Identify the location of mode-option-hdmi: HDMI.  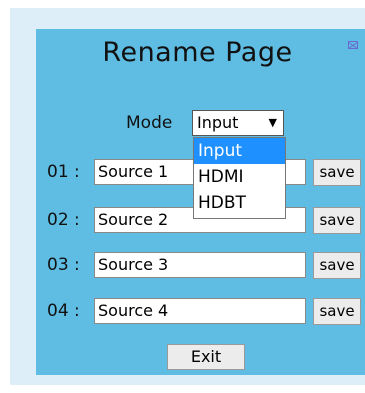
(239, 177).